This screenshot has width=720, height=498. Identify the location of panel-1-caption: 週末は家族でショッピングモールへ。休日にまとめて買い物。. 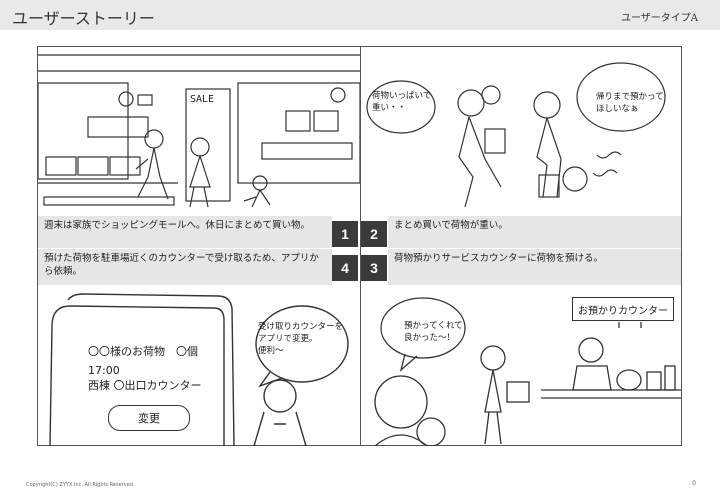
(185, 232).